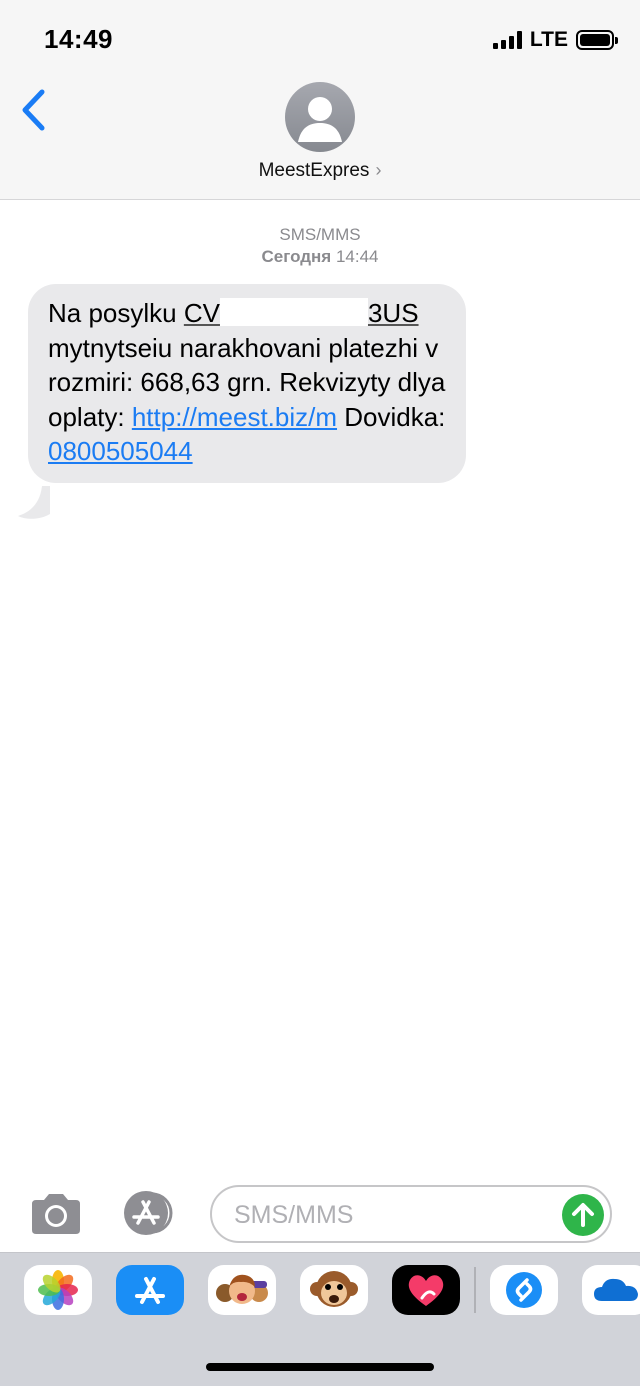  Describe the element at coordinates (597, 40) in the screenshot. I see `battery-icon` at that location.